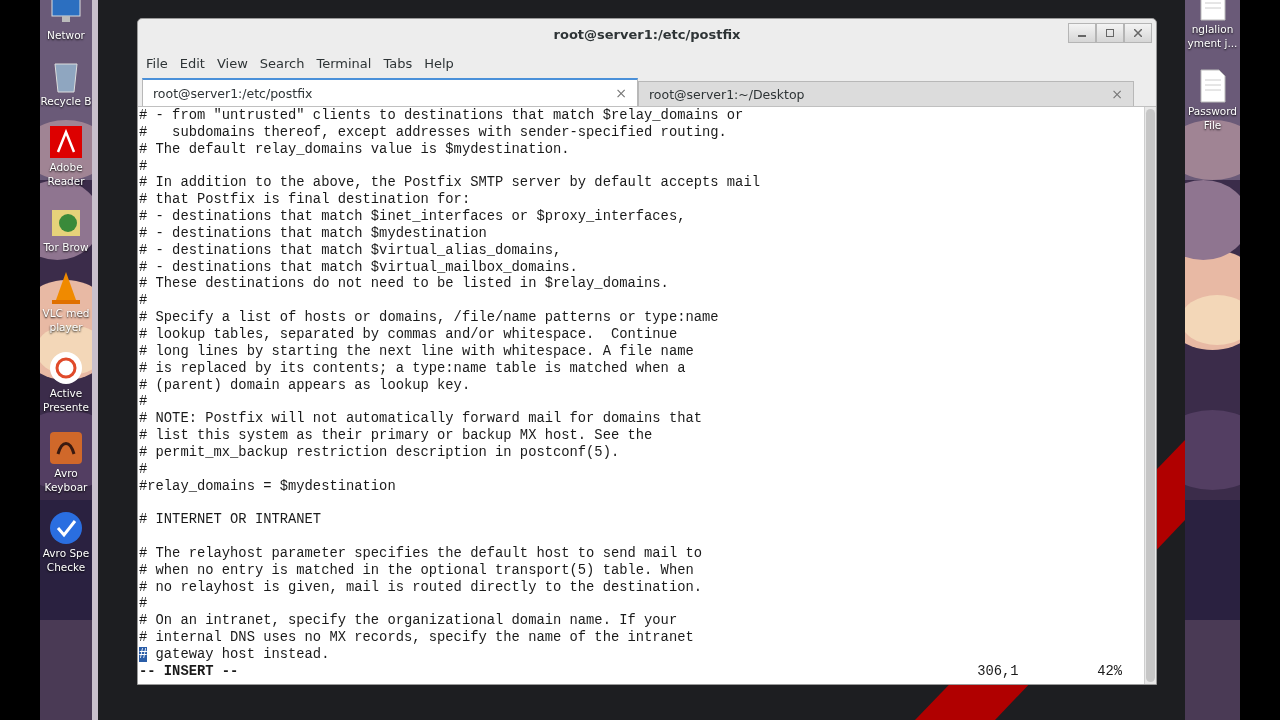 This screenshot has width=1280, height=720. I want to click on desktop-icon-label: Networ, so click(66, 35).